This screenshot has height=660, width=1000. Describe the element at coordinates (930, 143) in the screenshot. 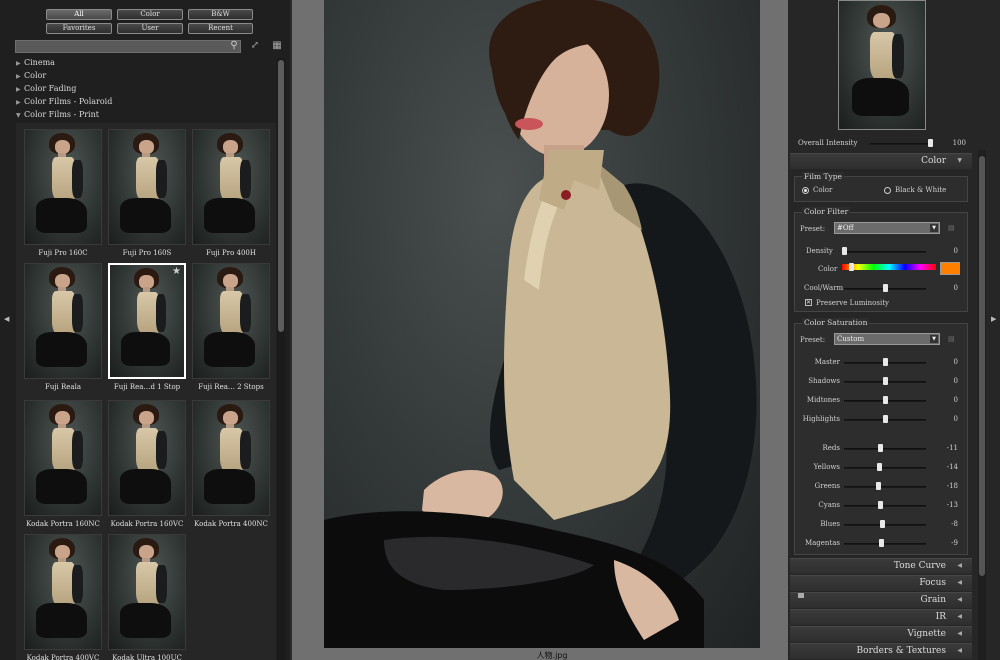

I see `overall-intensity-knob` at that location.